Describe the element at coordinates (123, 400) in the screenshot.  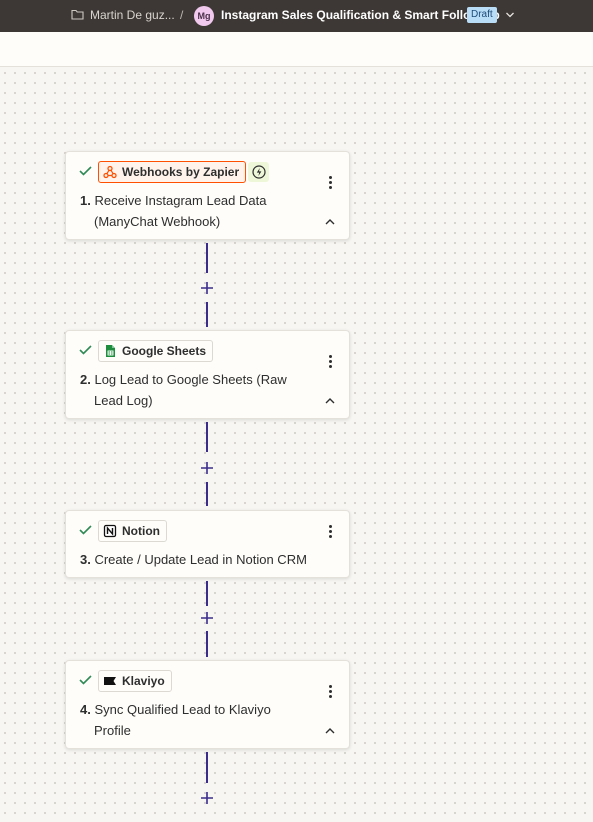
I see `step-title-line2: Lead Log)` at that location.